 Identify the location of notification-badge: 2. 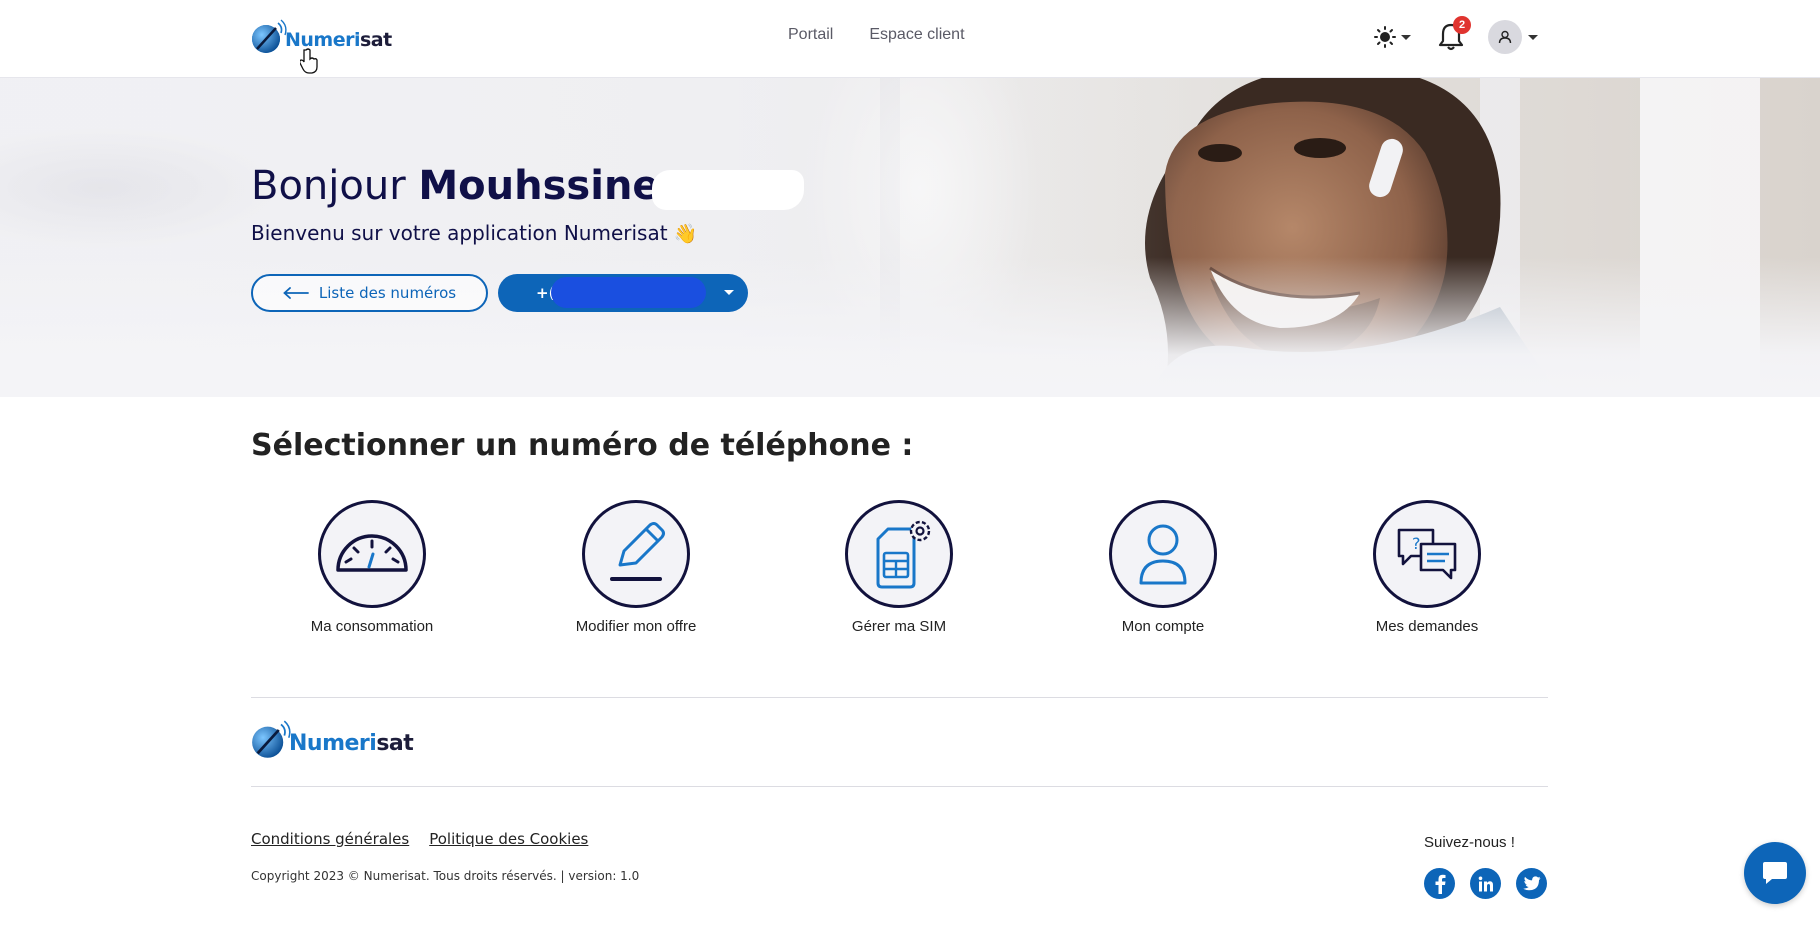
(1462, 25).